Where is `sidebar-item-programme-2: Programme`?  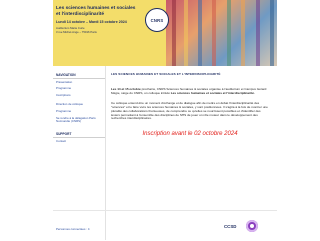 sidebar-item-programme-2: Programme is located at coordinates (79, 111).